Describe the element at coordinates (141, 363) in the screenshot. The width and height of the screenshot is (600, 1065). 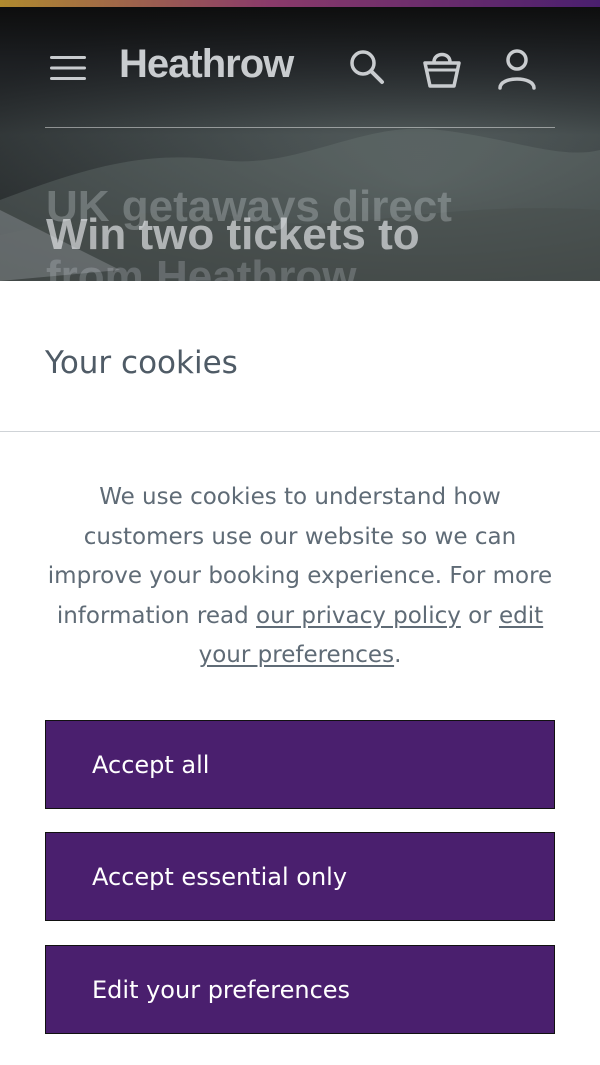
I see `cookie-dialog-title: Your cookies` at that location.